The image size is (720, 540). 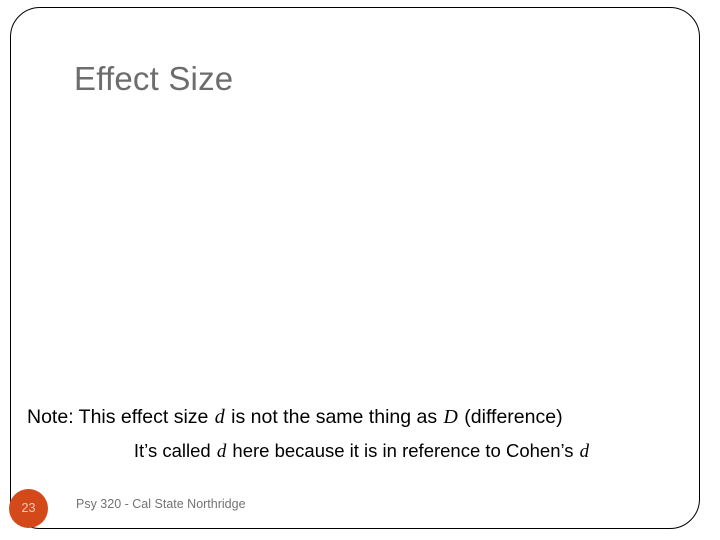 What do you see at coordinates (161, 504) in the screenshot?
I see `footer-course-label: Psy 320 - Cal State Northridge` at bounding box center [161, 504].